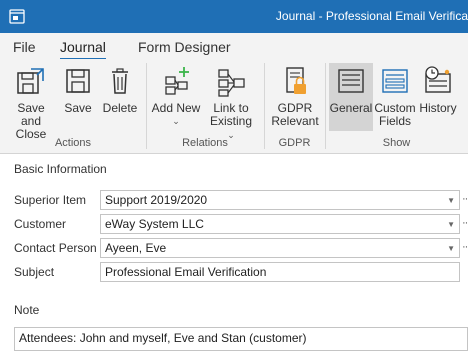 The height and width of the screenshot is (351, 468). Describe the element at coordinates (184, 47) in the screenshot. I see `tab-form-designer: Form Designer` at that location.